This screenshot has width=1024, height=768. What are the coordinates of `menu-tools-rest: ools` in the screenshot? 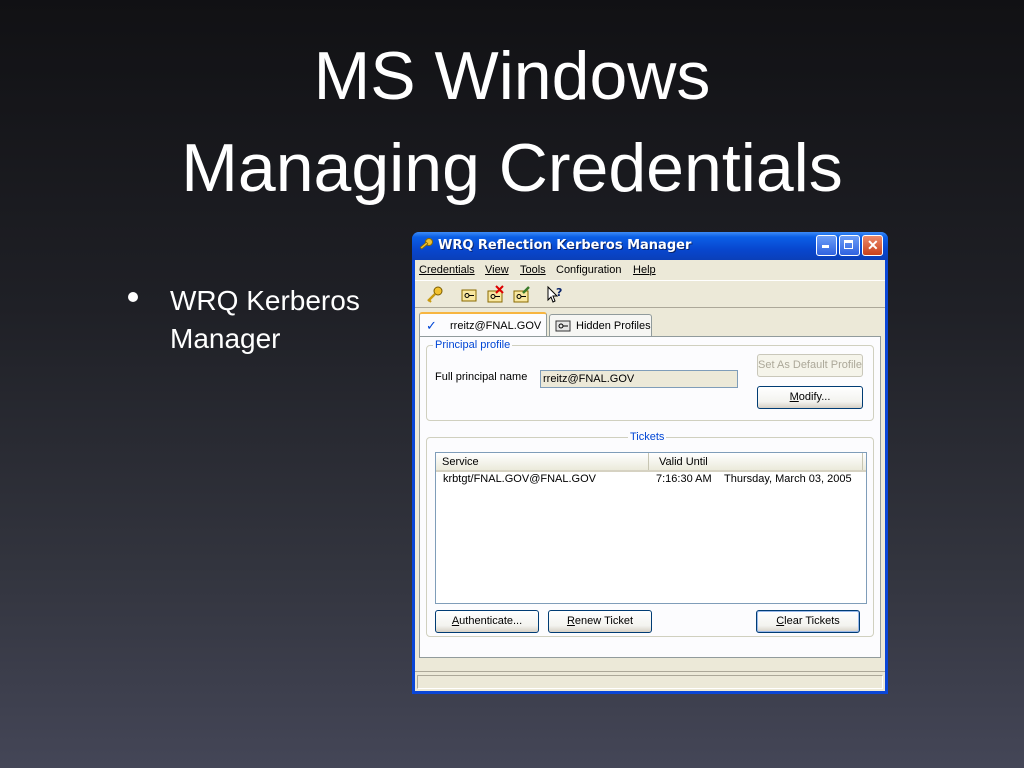 It's located at (535, 270).